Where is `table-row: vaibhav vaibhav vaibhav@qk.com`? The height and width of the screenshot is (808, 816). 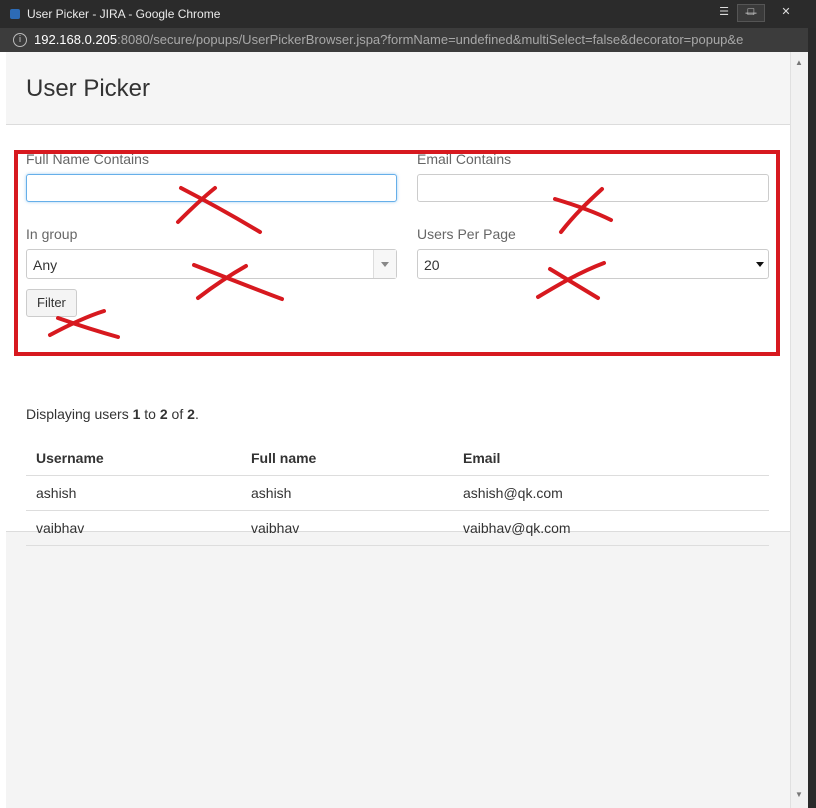
table-row: vaibhav vaibhav vaibhav@qk.com is located at coordinates (397, 528).